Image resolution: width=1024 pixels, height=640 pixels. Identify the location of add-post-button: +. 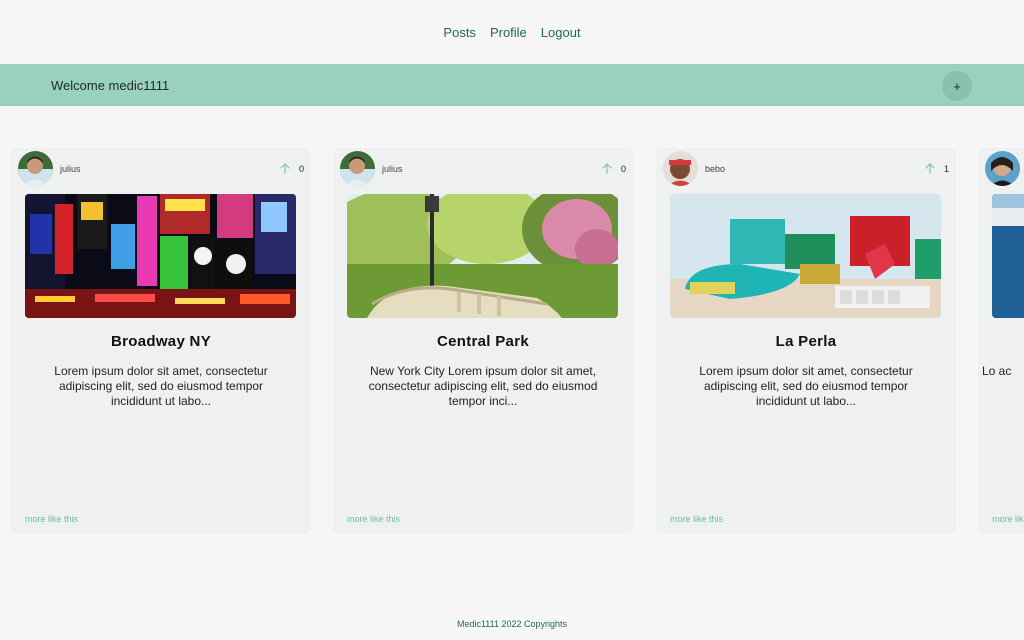
(957, 86).